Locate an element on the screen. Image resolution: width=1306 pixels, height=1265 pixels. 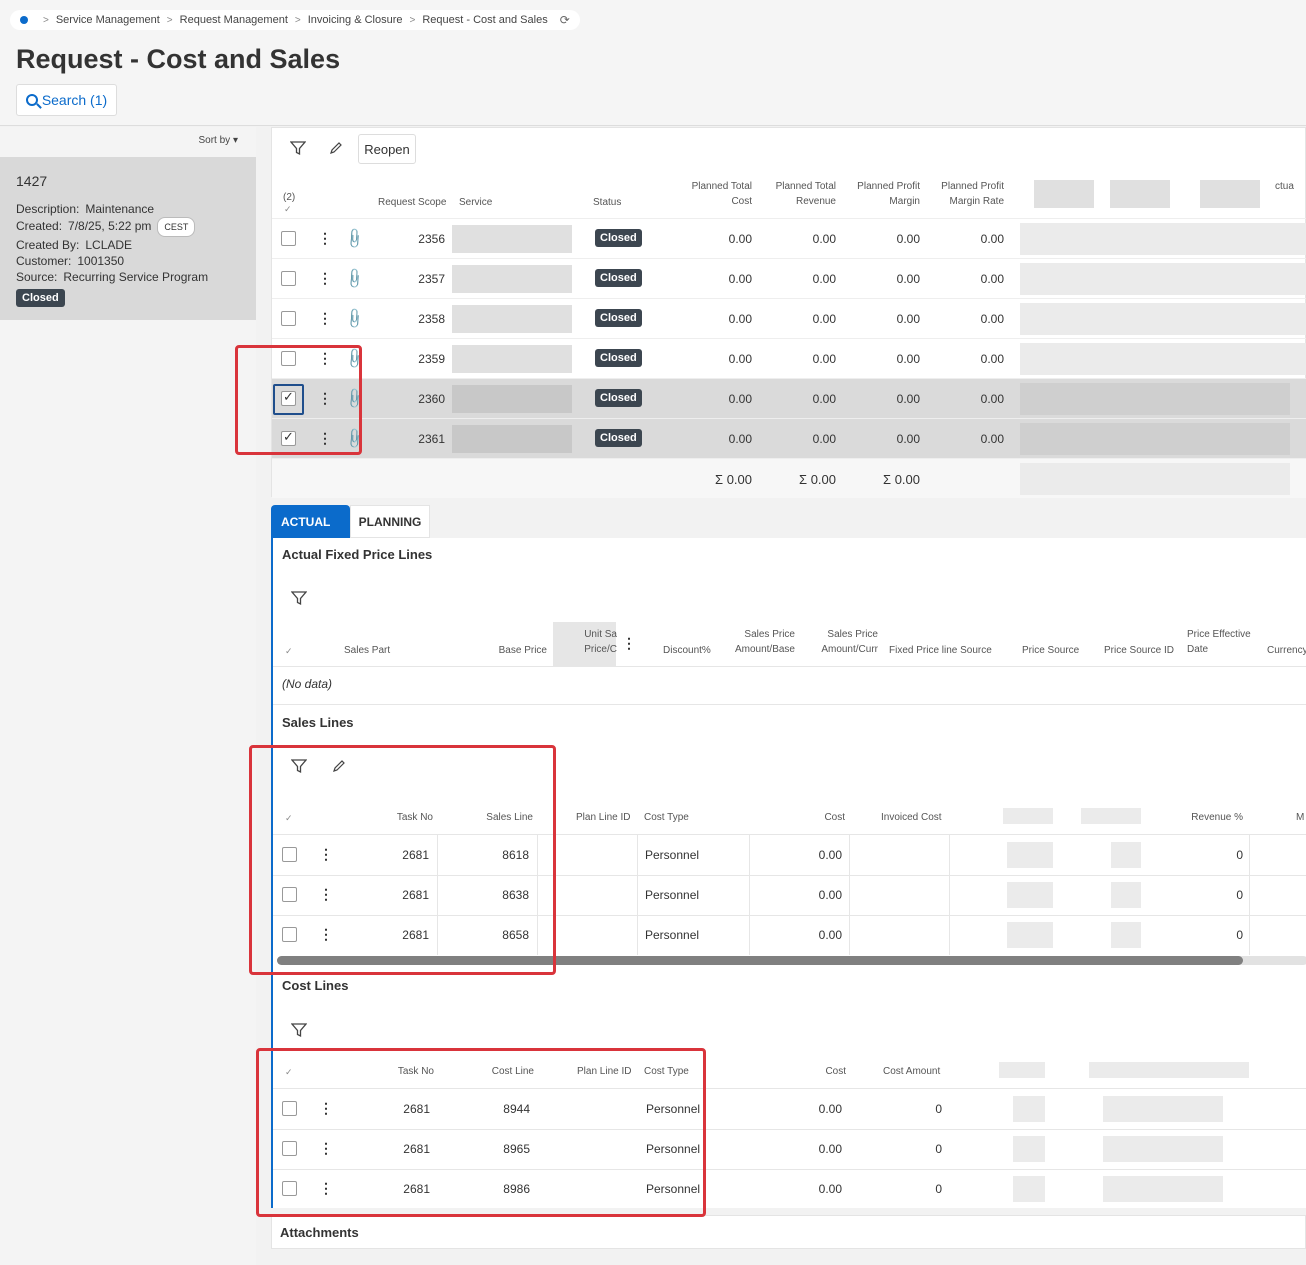
col-m-partial: M is located at coordinates (1300, 817).